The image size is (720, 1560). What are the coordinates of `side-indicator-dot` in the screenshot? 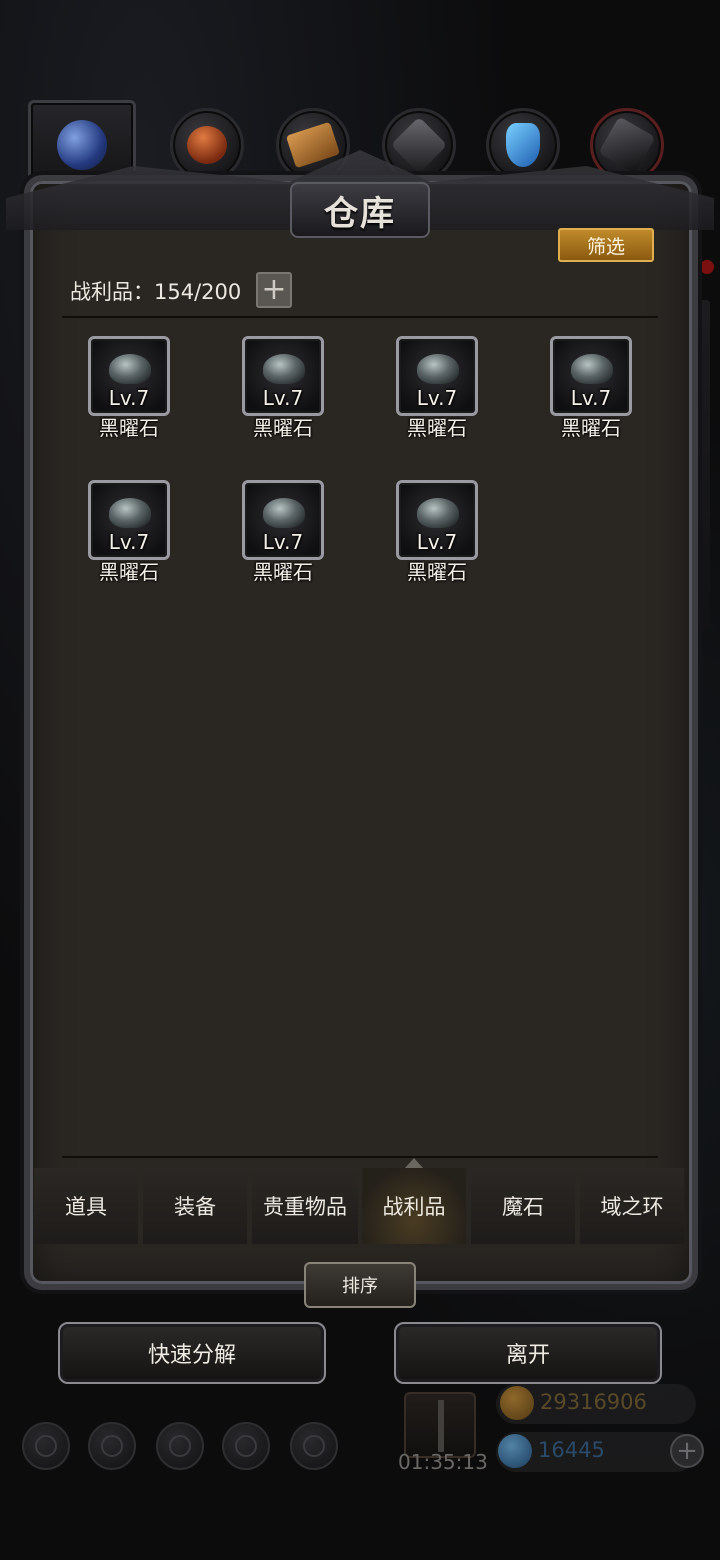 It's located at (707, 267).